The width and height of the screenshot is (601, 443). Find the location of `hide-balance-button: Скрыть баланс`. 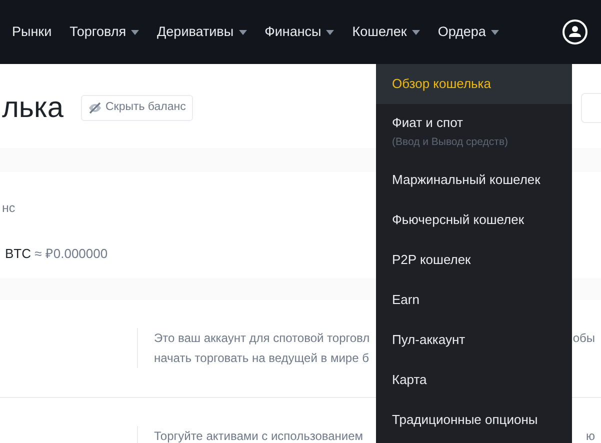

hide-balance-button: Скрыть баланс is located at coordinates (137, 108).